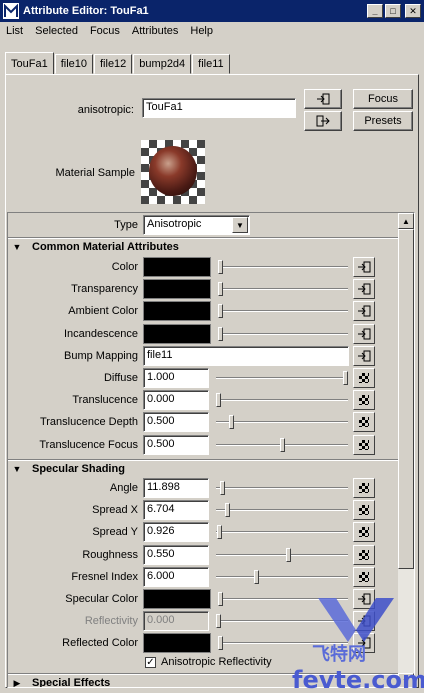 The image size is (424, 693). Describe the element at coordinates (150, 662) in the screenshot. I see `anisotropic-reflectivity-checkbox: ✓` at that location.